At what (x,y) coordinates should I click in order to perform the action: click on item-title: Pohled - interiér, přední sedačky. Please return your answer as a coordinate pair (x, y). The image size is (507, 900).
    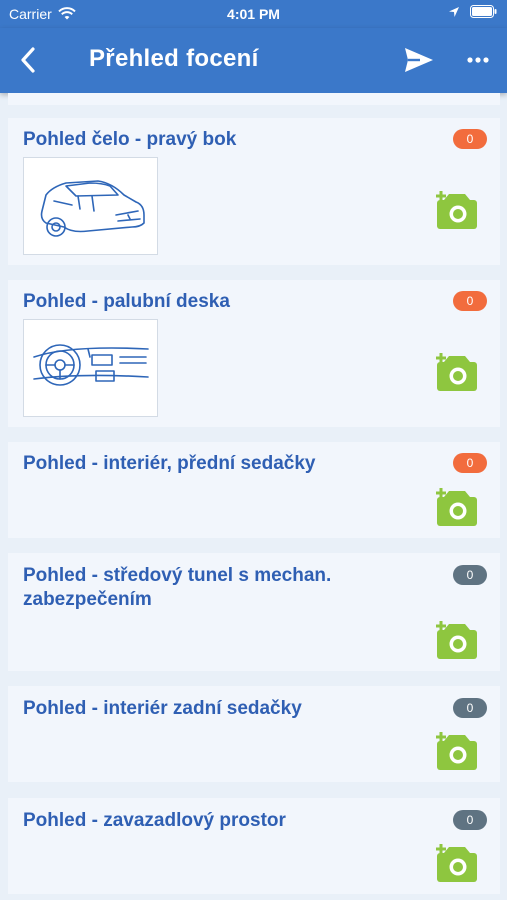
    Looking at the image, I should click on (169, 463).